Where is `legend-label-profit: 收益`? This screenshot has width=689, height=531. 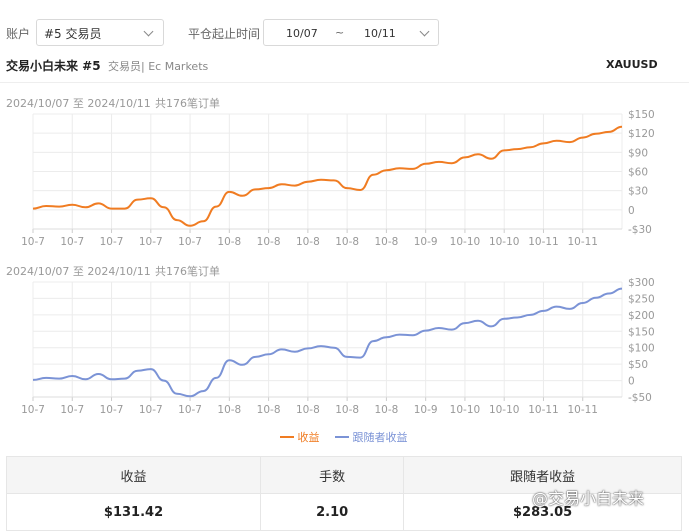 legend-label-profit: 收益 is located at coordinates (308, 437).